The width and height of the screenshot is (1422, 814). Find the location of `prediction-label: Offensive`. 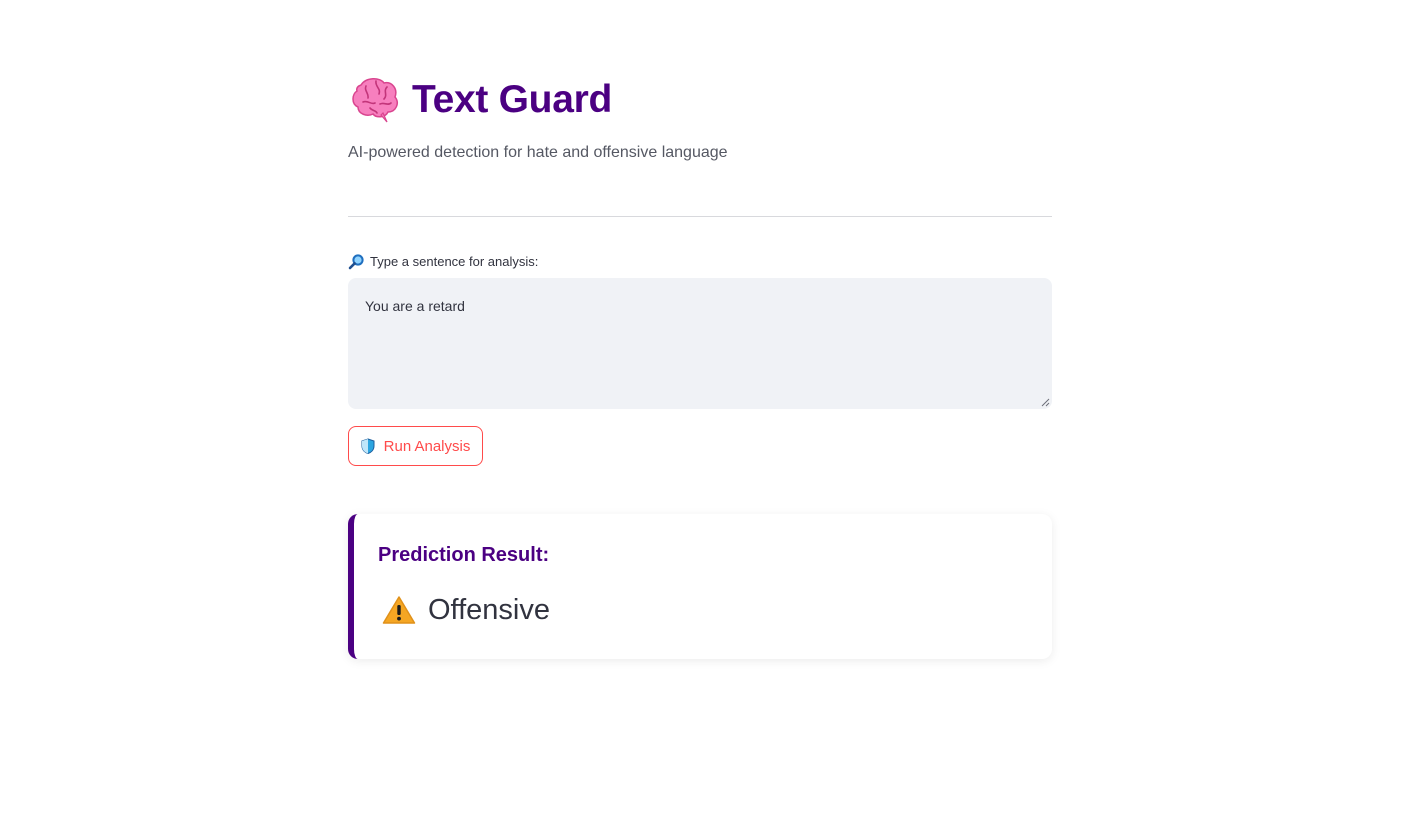

prediction-label: Offensive is located at coordinates (489, 610).